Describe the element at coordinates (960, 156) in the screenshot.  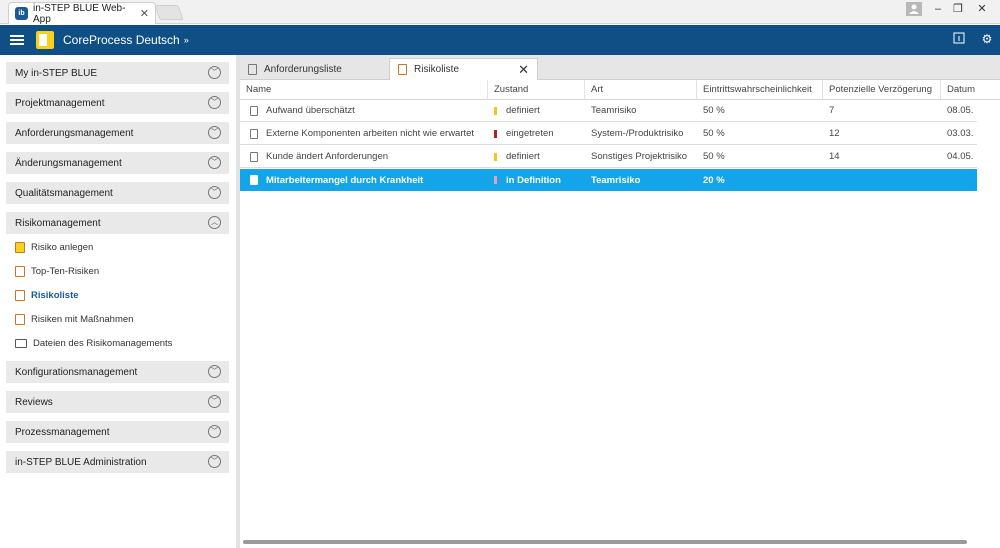
I see `cell-text: 04.05.` at that location.